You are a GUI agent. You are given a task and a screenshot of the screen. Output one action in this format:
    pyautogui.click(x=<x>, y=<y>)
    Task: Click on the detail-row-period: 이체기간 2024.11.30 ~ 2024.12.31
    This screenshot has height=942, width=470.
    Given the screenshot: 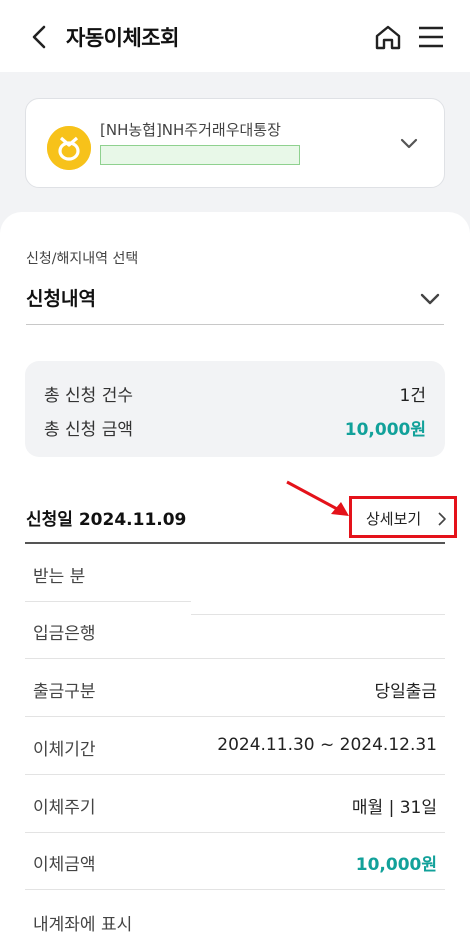 What is the action you would take?
    pyautogui.click(x=235, y=746)
    